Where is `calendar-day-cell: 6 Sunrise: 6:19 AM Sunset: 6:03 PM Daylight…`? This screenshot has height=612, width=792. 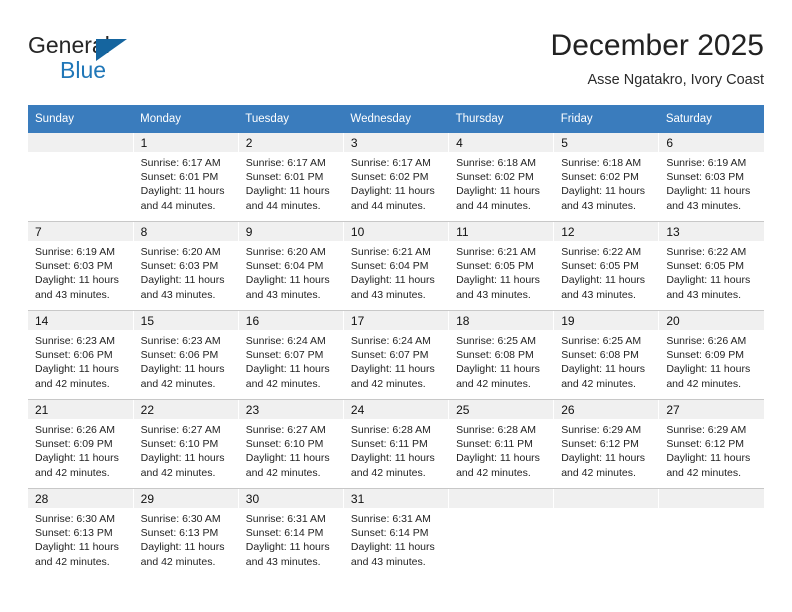 calendar-day-cell: 6 Sunrise: 6:19 AM Sunset: 6:03 PM Daylight… is located at coordinates (711, 177).